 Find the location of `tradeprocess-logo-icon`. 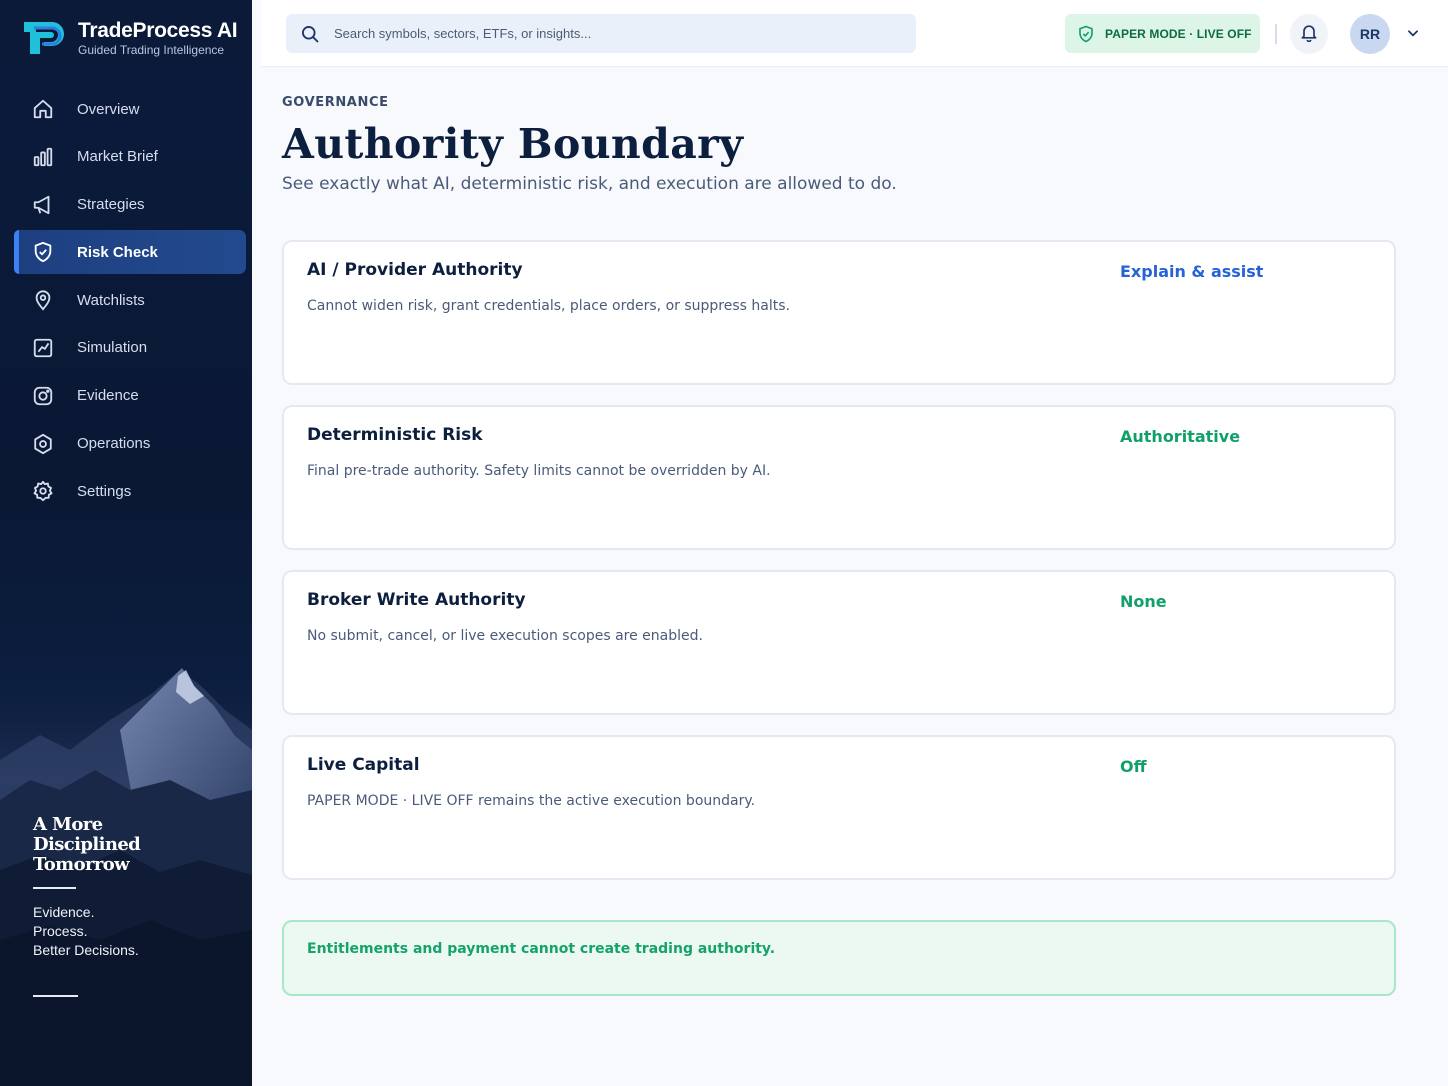

tradeprocess-logo-icon is located at coordinates (44, 38).